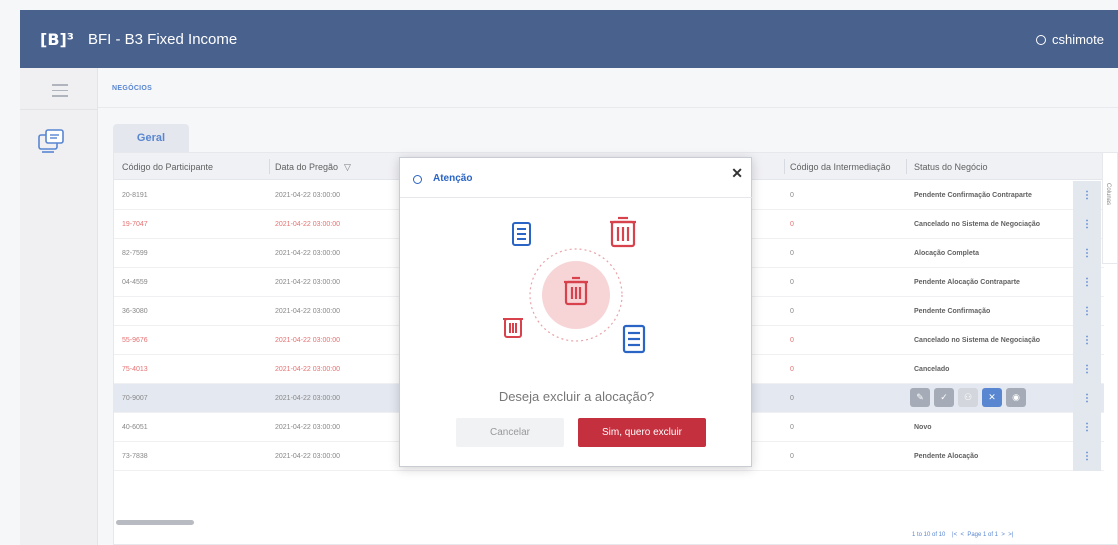  Describe the element at coordinates (576, 396) in the screenshot. I see `dialog-question: Deseja excluir a alocação?` at that location.